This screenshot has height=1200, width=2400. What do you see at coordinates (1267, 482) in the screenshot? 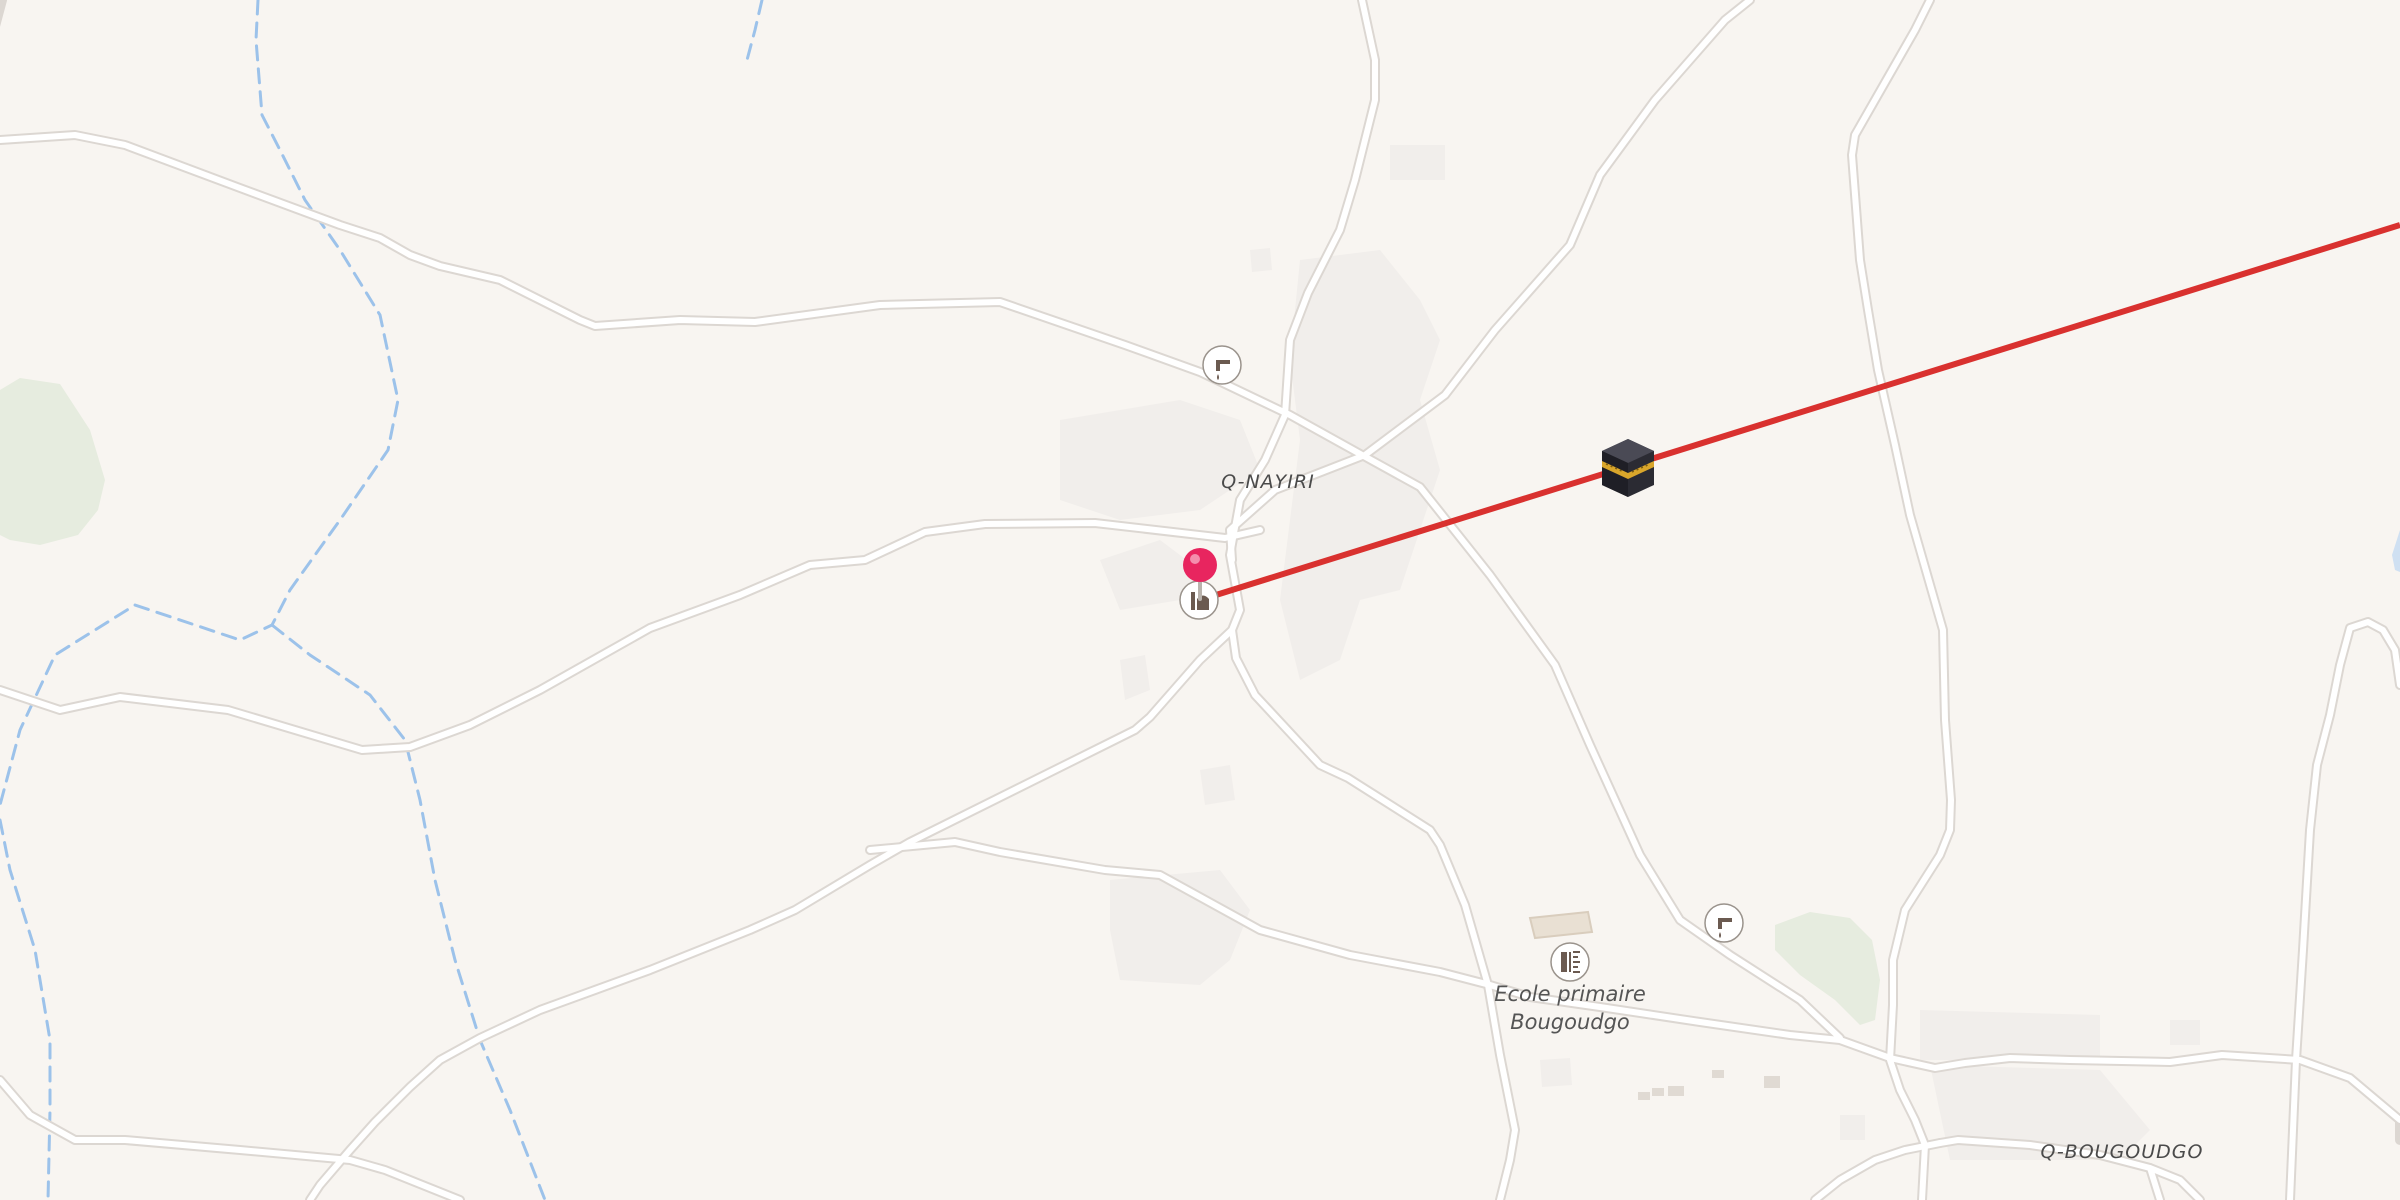
I see `place-label-q-nayiri: Q-NAYIRI` at bounding box center [1267, 482].